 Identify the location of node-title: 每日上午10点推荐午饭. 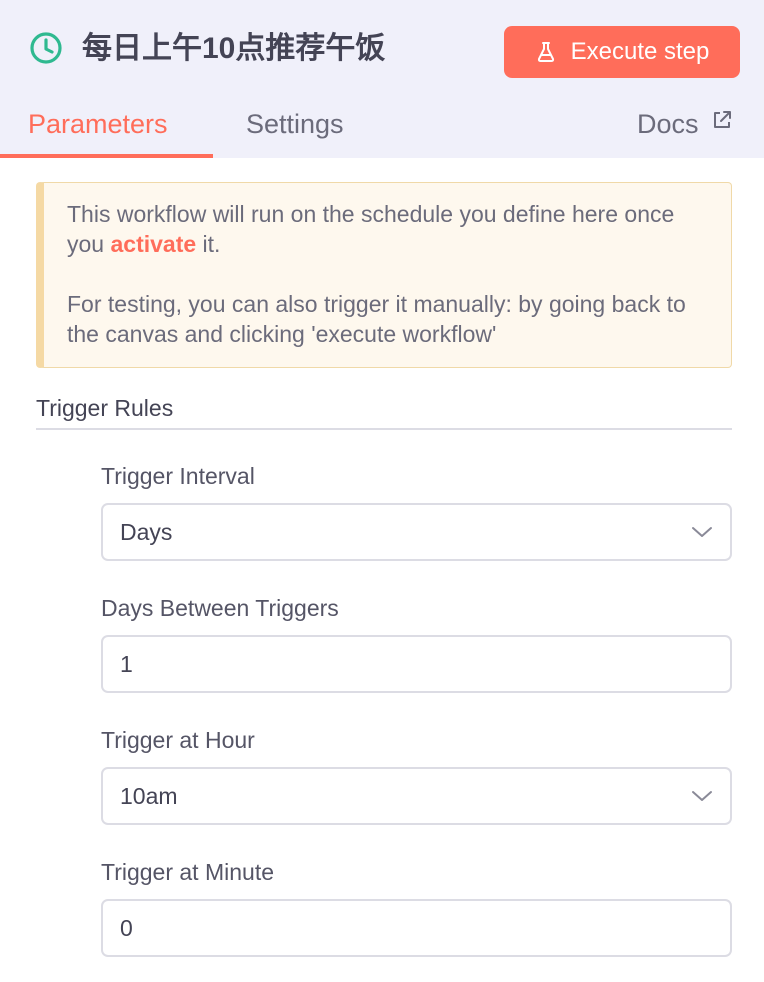
(233, 49).